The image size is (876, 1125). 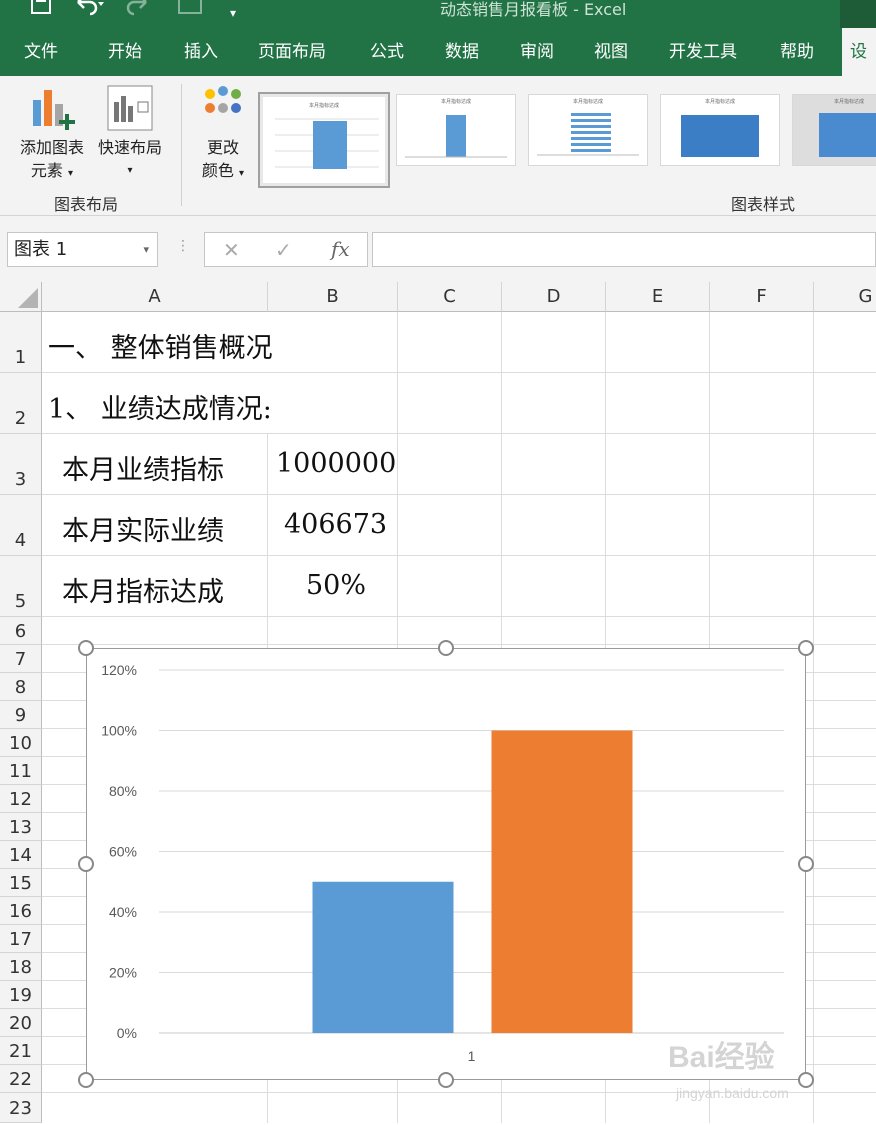 What do you see at coordinates (21, 827) in the screenshot?
I see `row-header: 13` at bounding box center [21, 827].